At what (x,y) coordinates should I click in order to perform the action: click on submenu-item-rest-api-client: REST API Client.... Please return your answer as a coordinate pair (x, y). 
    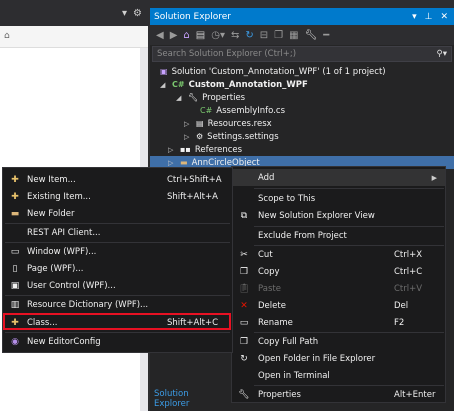
    Looking at the image, I should click on (117, 232).